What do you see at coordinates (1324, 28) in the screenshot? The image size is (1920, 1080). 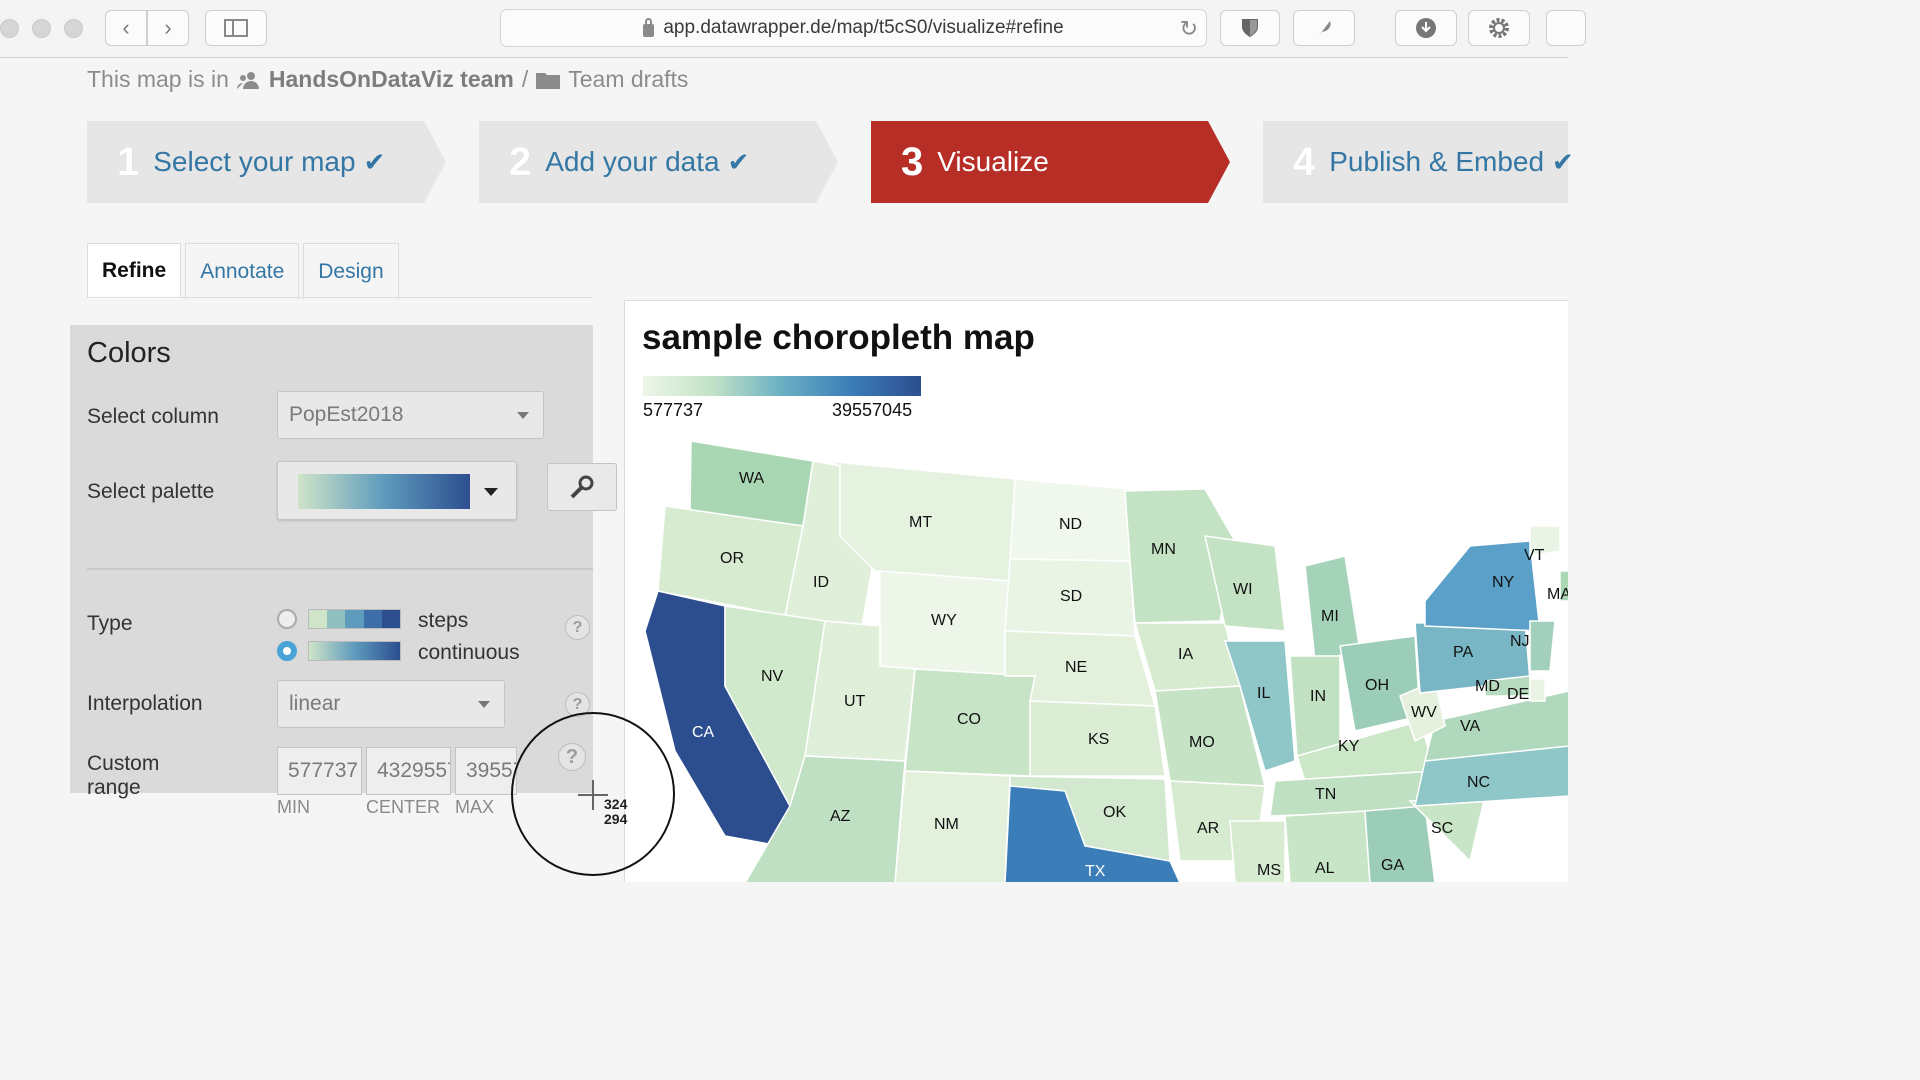 I see `feather-extension-button` at bounding box center [1324, 28].